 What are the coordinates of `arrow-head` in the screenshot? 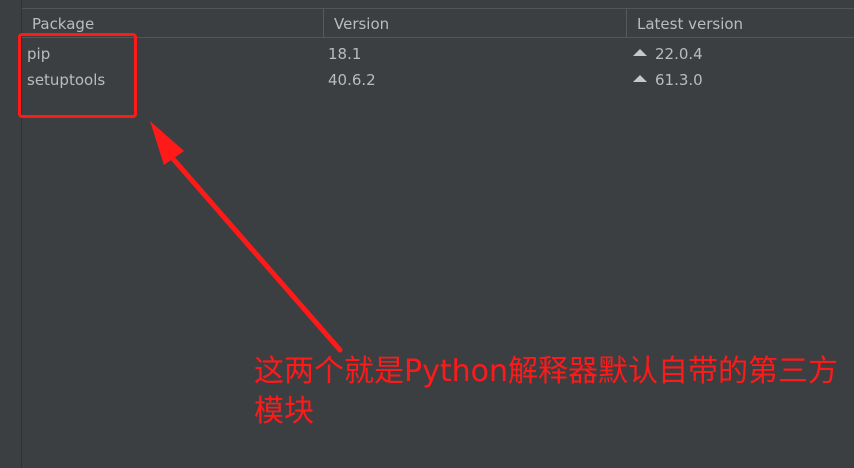 It's located at (167, 143).